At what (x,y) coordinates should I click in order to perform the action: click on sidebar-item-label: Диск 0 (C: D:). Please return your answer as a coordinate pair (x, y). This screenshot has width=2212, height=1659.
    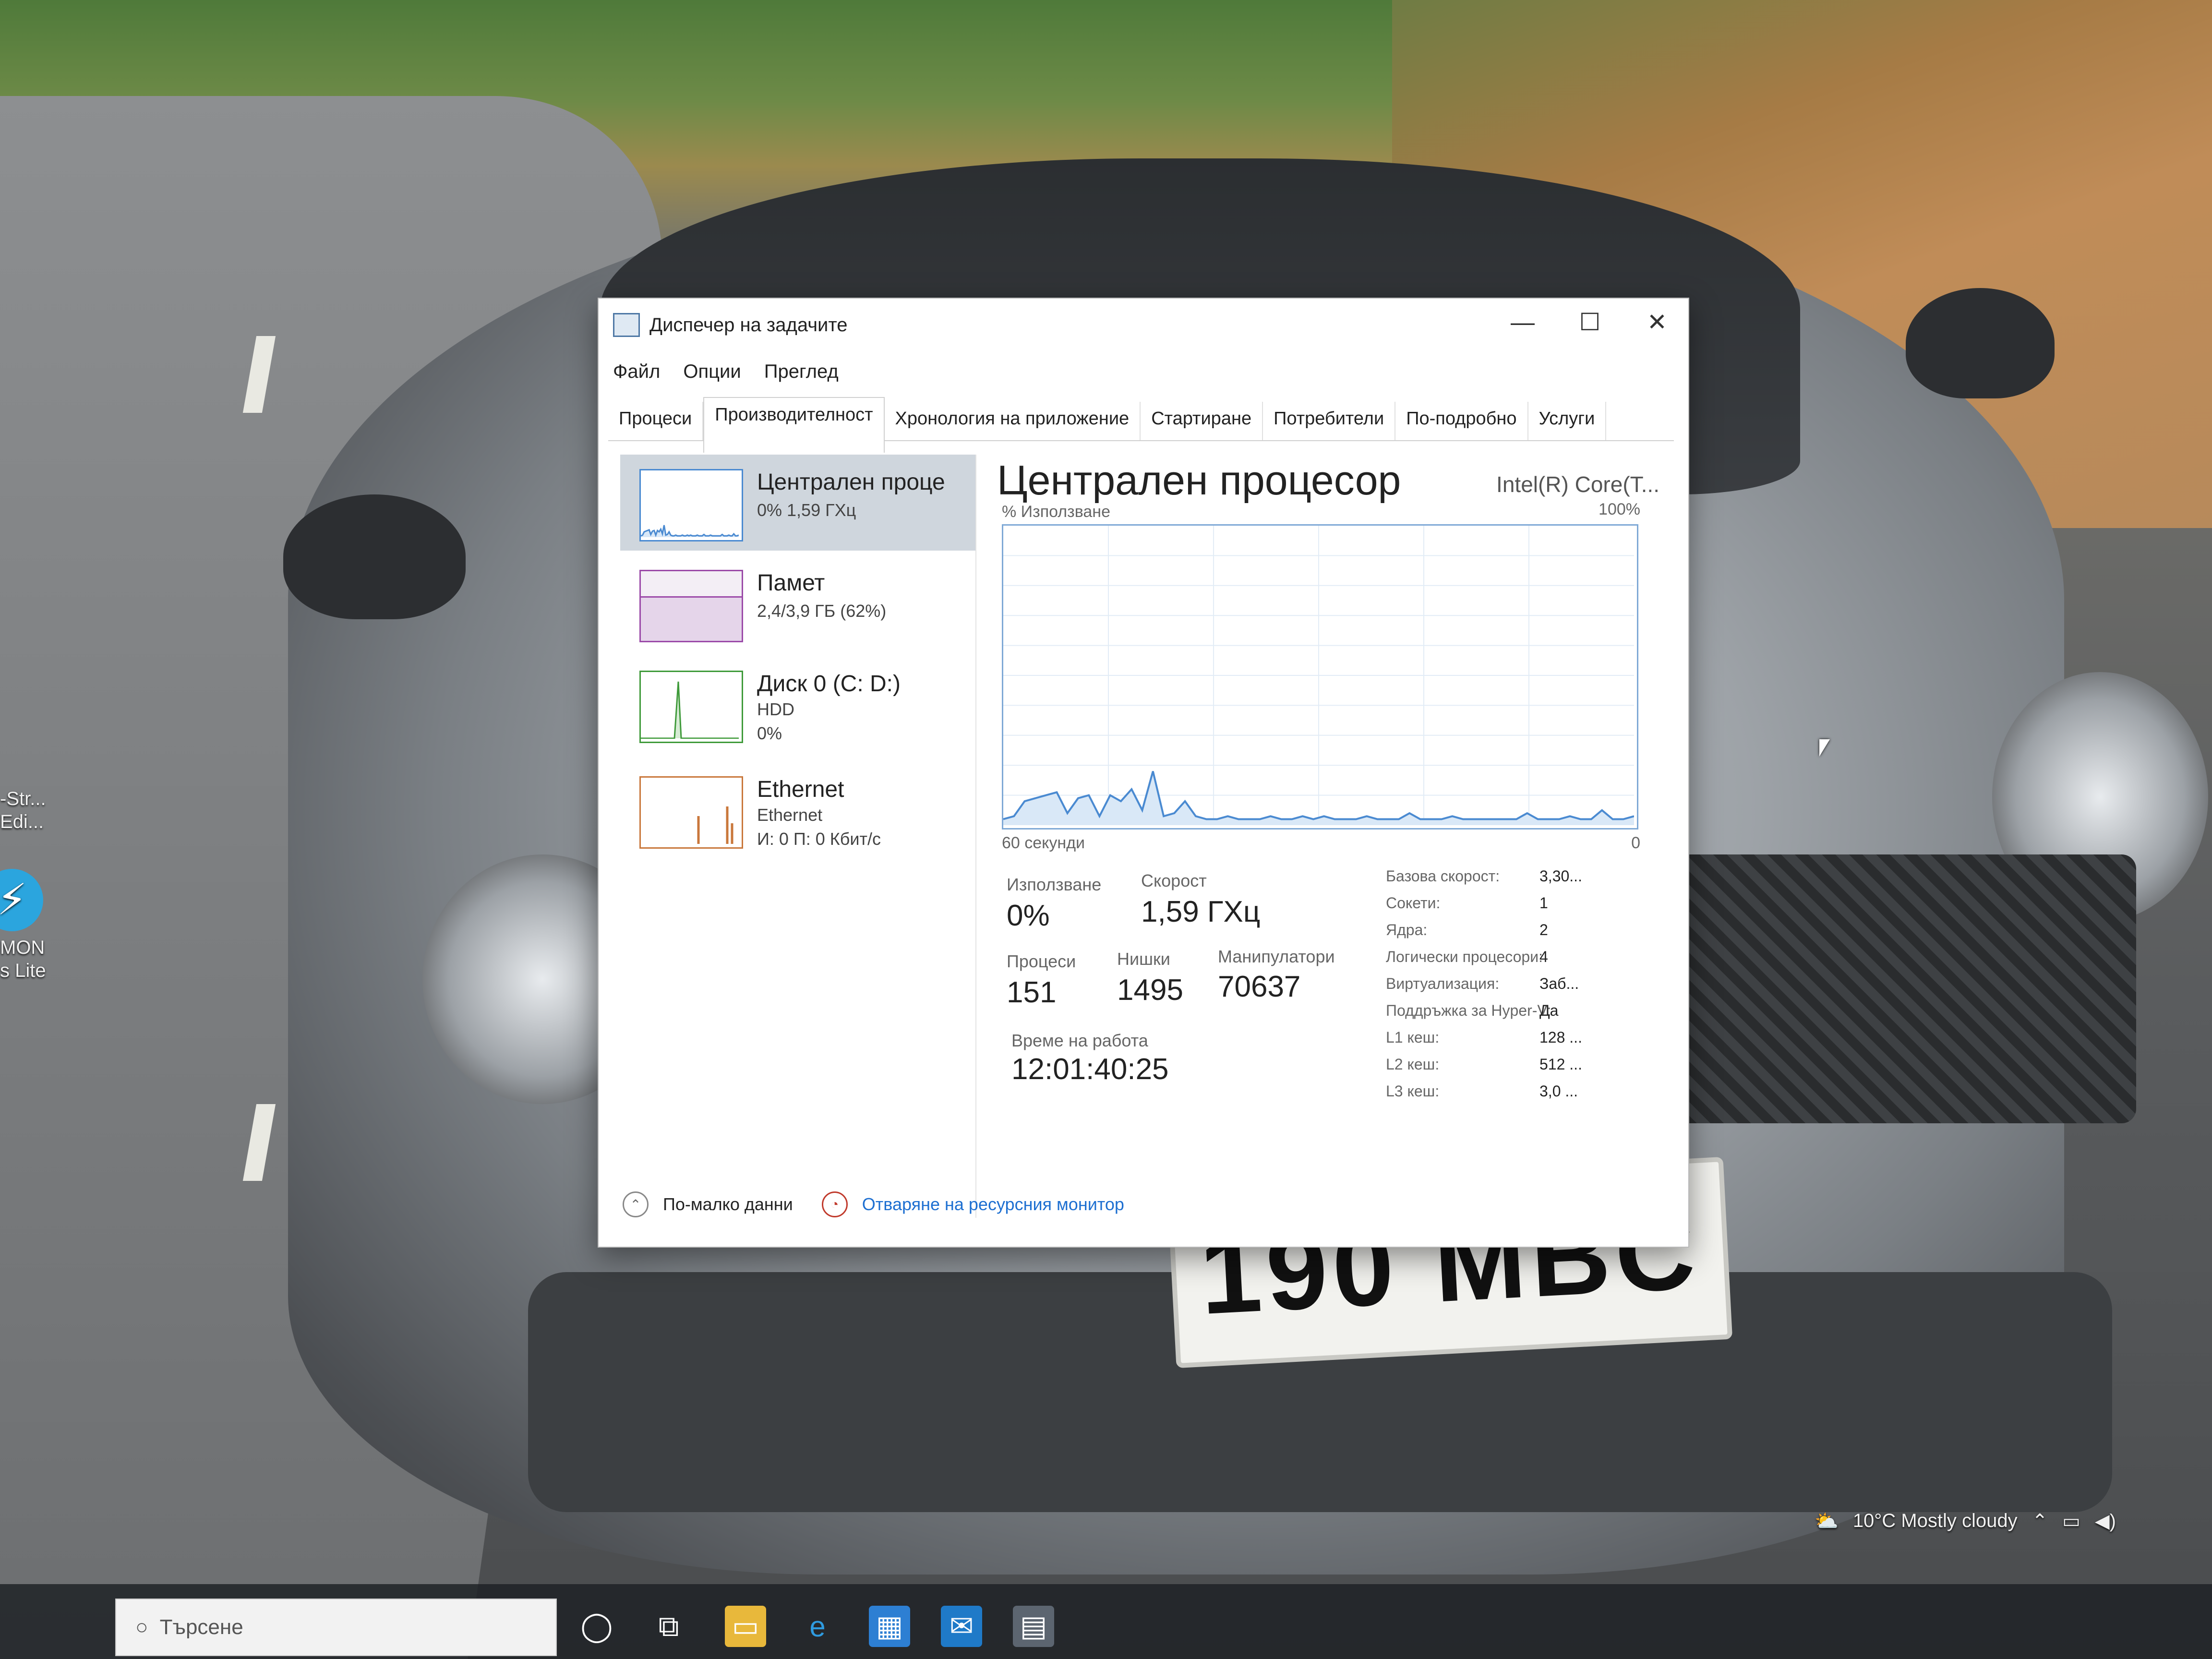
    Looking at the image, I should click on (829, 684).